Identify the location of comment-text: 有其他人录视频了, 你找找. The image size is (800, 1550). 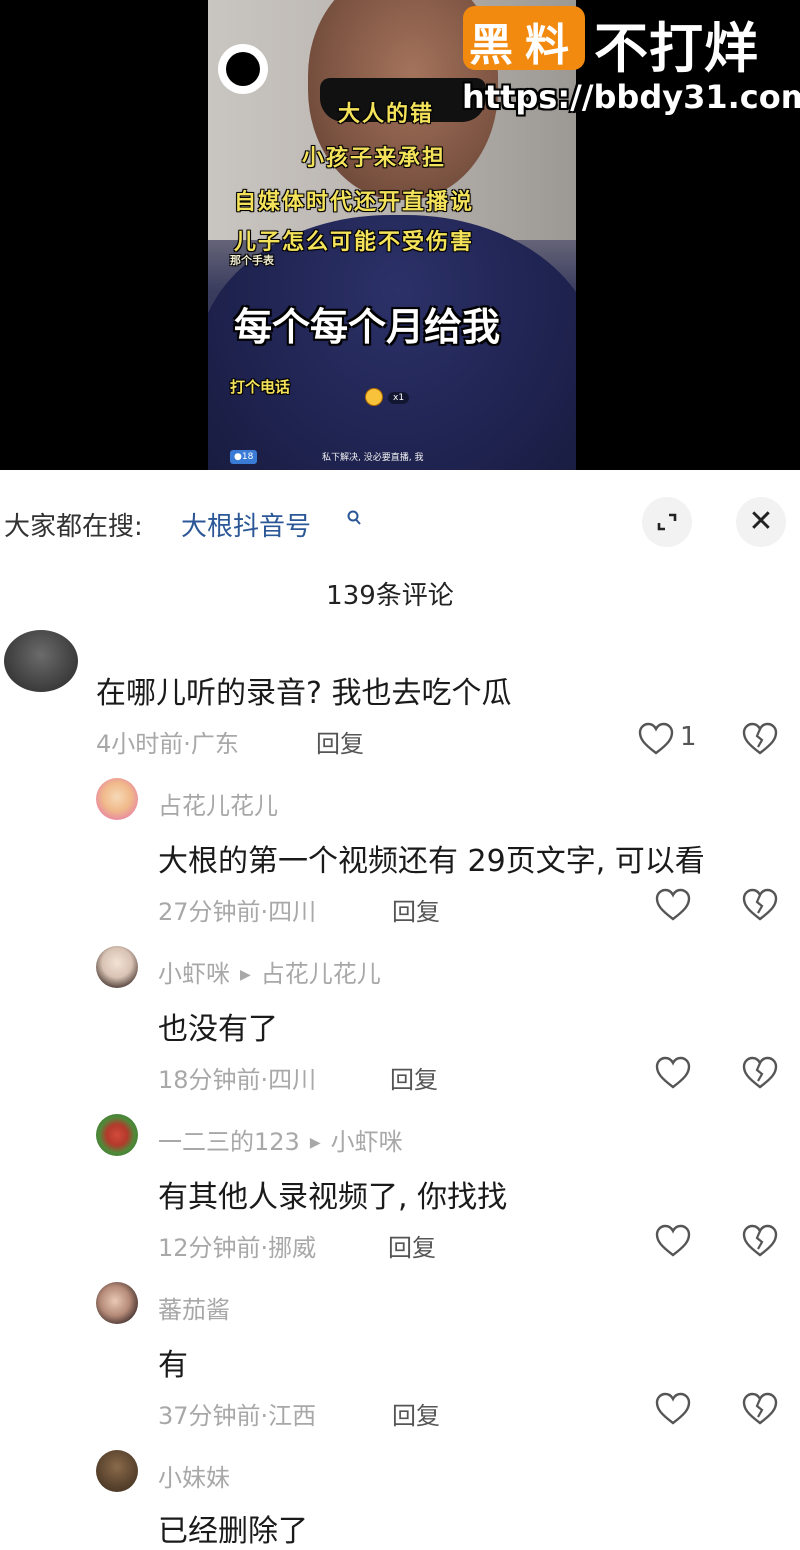
(333, 1197).